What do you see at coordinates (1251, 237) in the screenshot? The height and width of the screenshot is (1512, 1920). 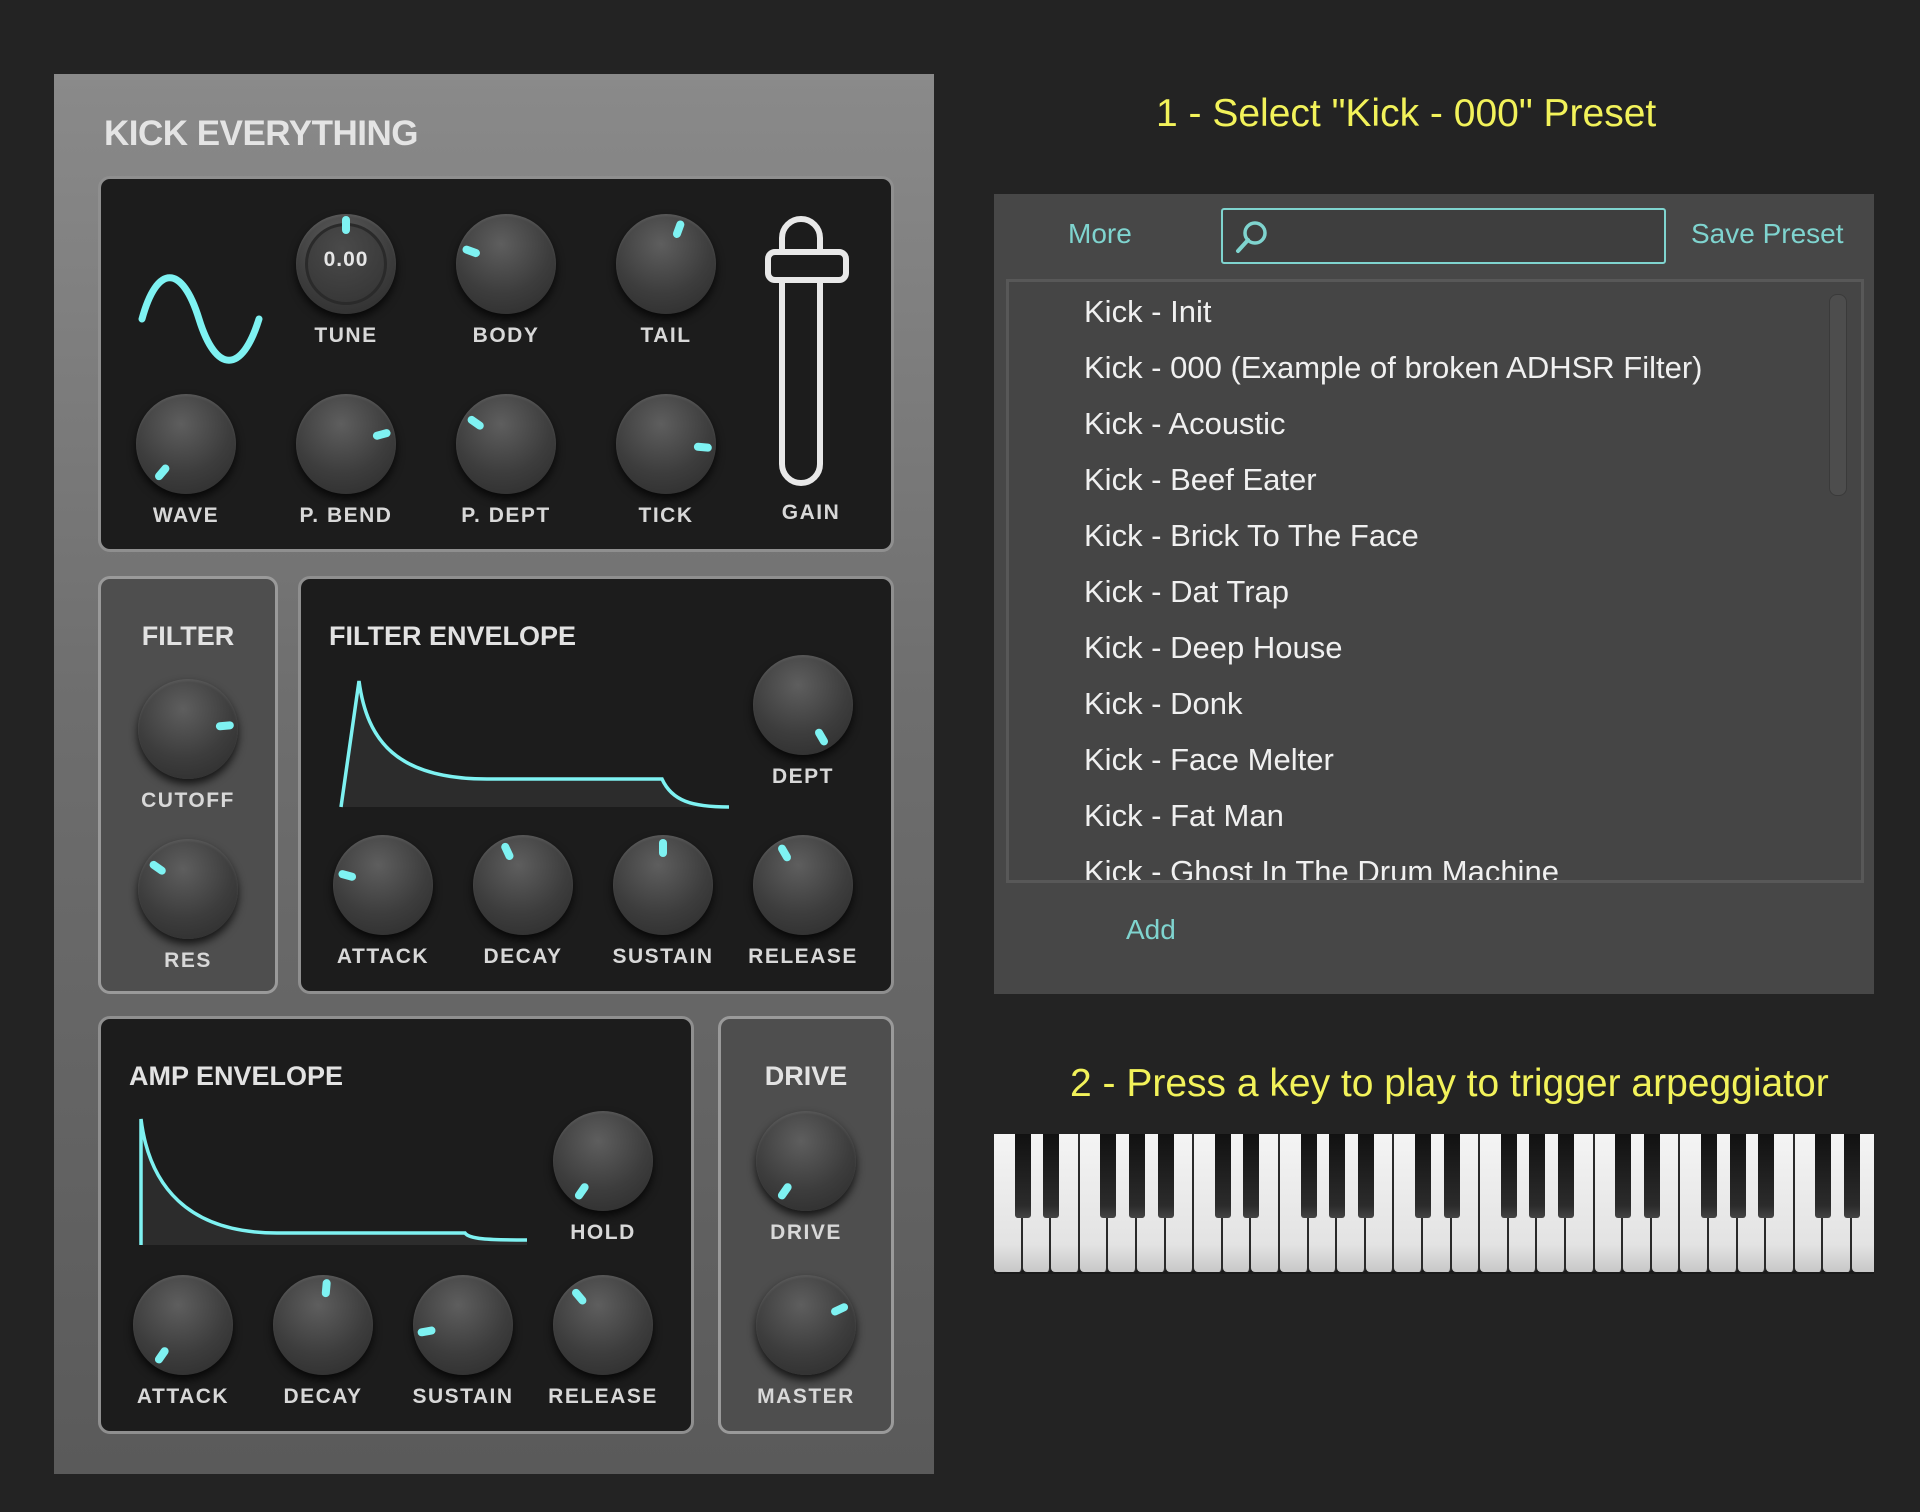 I see `search-icon` at bounding box center [1251, 237].